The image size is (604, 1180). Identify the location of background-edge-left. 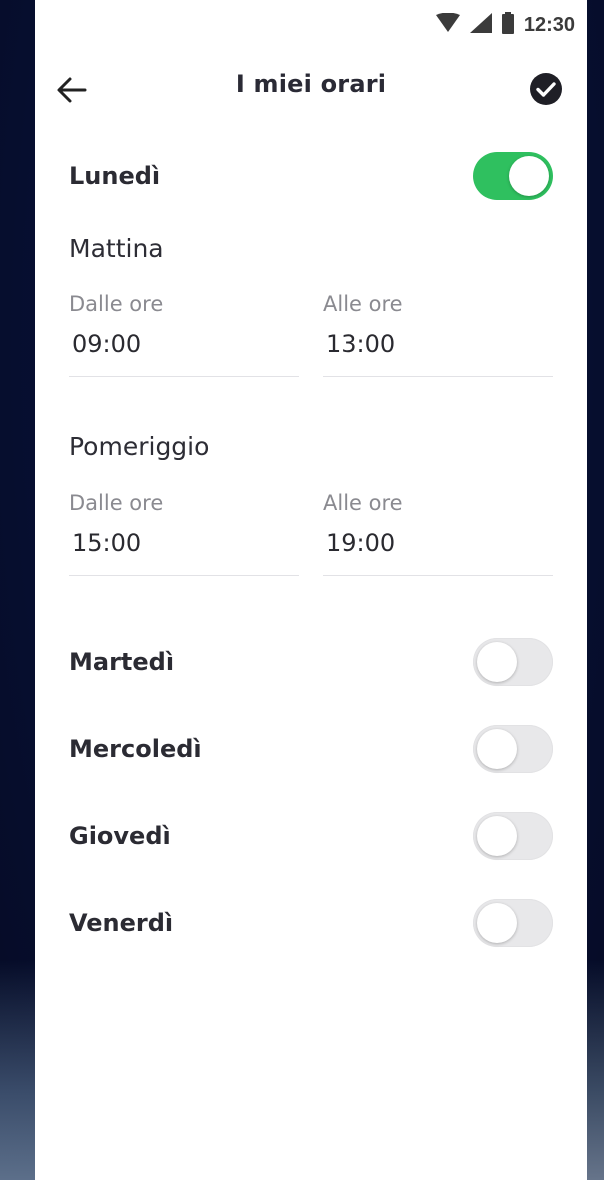
(20, 1070).